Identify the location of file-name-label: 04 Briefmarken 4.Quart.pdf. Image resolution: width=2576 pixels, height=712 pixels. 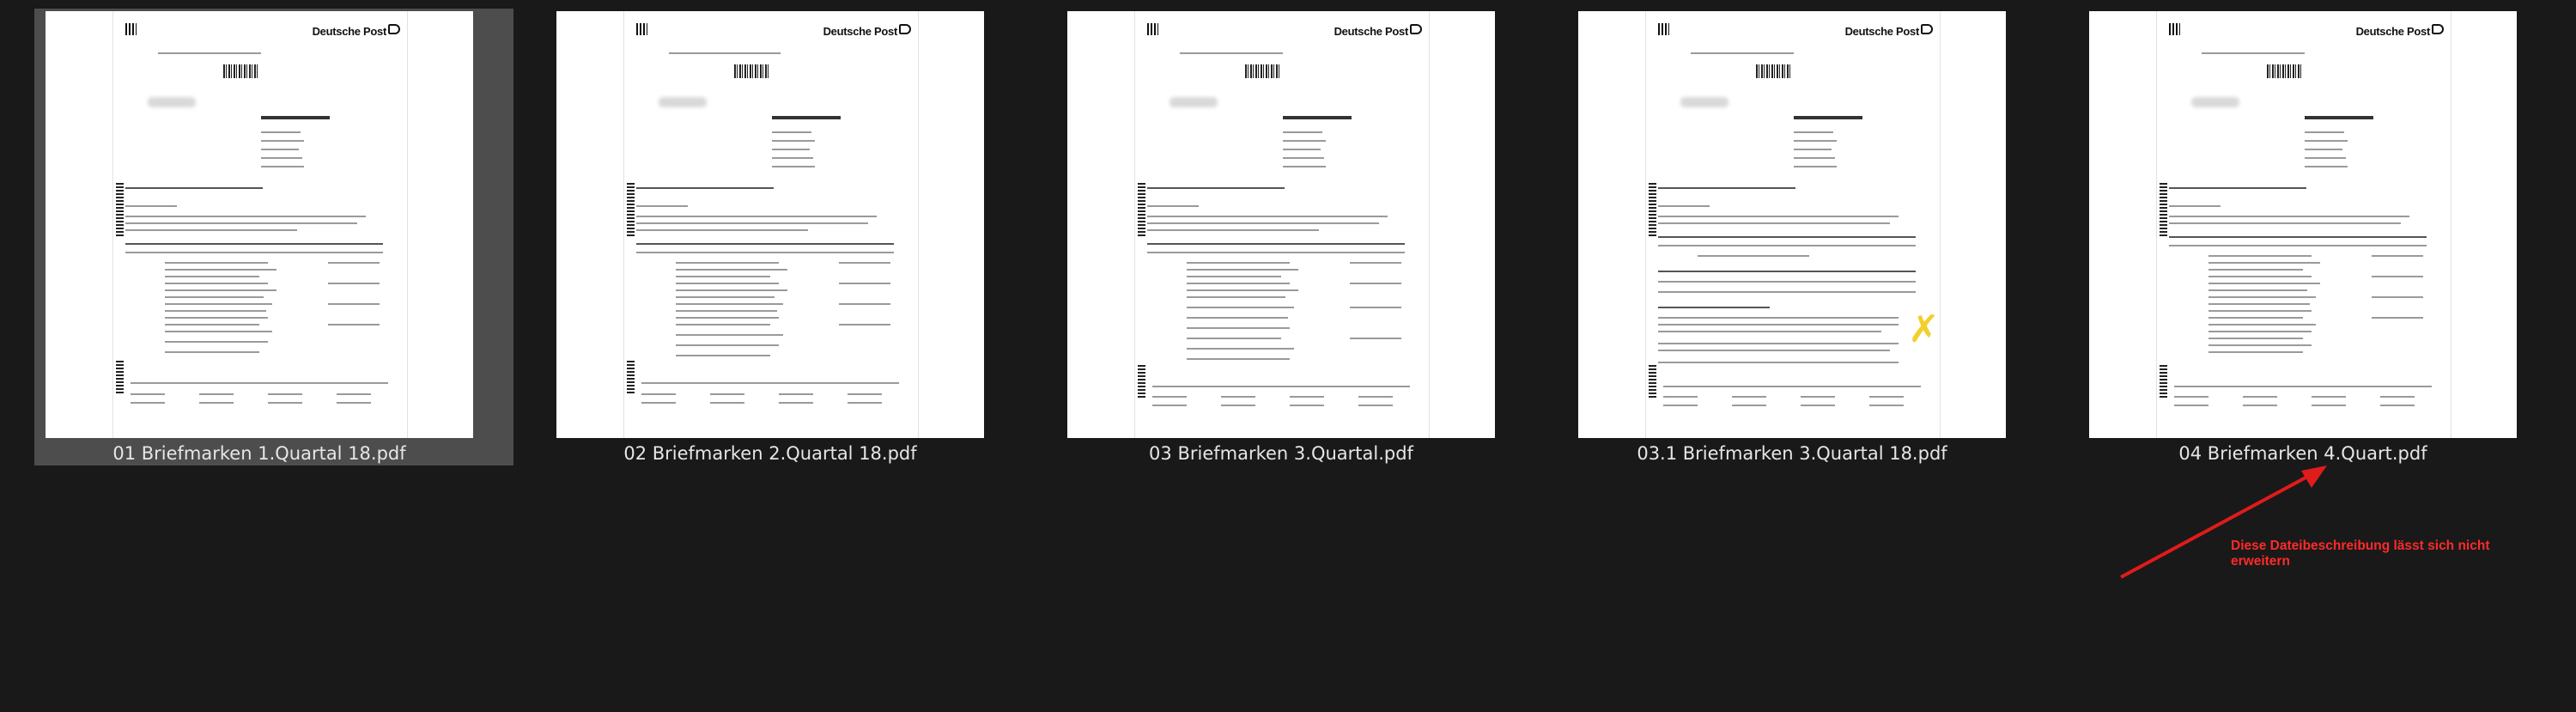
(2303, 453).